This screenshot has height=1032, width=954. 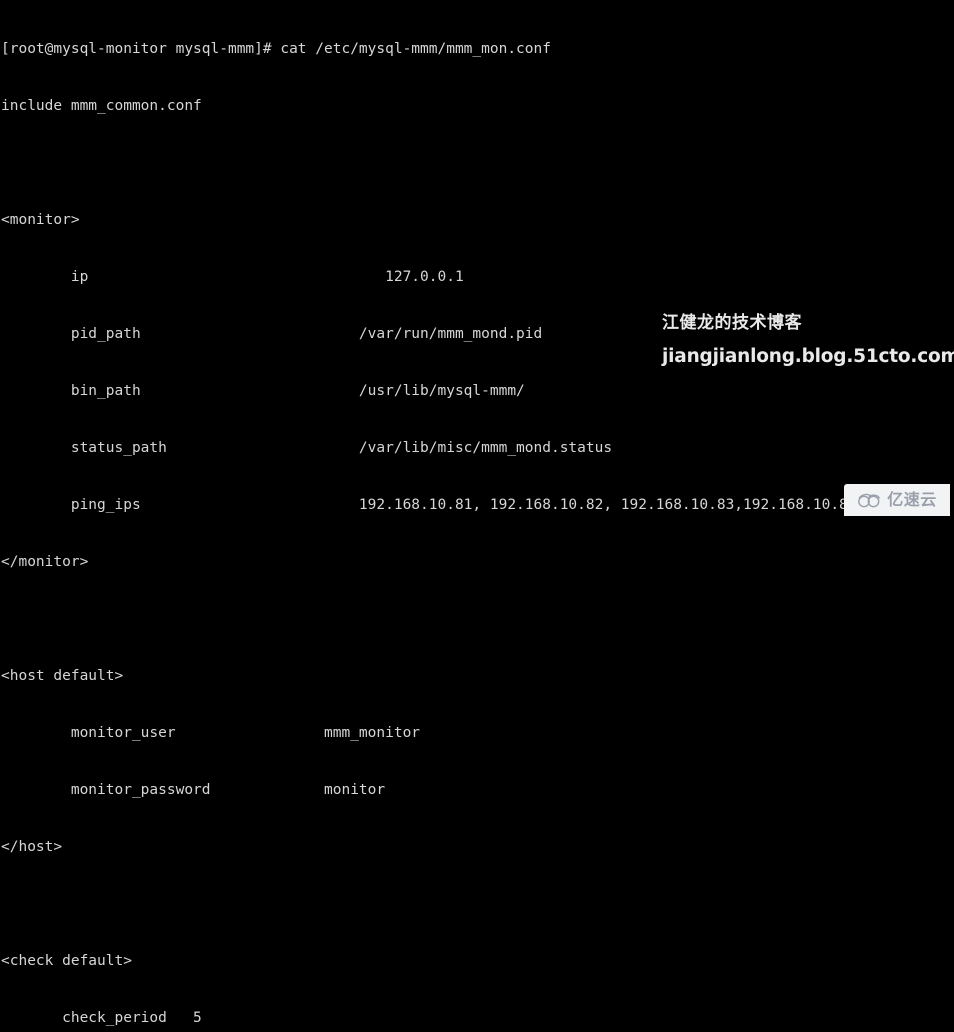 What do you see at coordinates (32, 847) in the screenshot?
I see `terminal-line: </host>` at bounding box center [32, 847].